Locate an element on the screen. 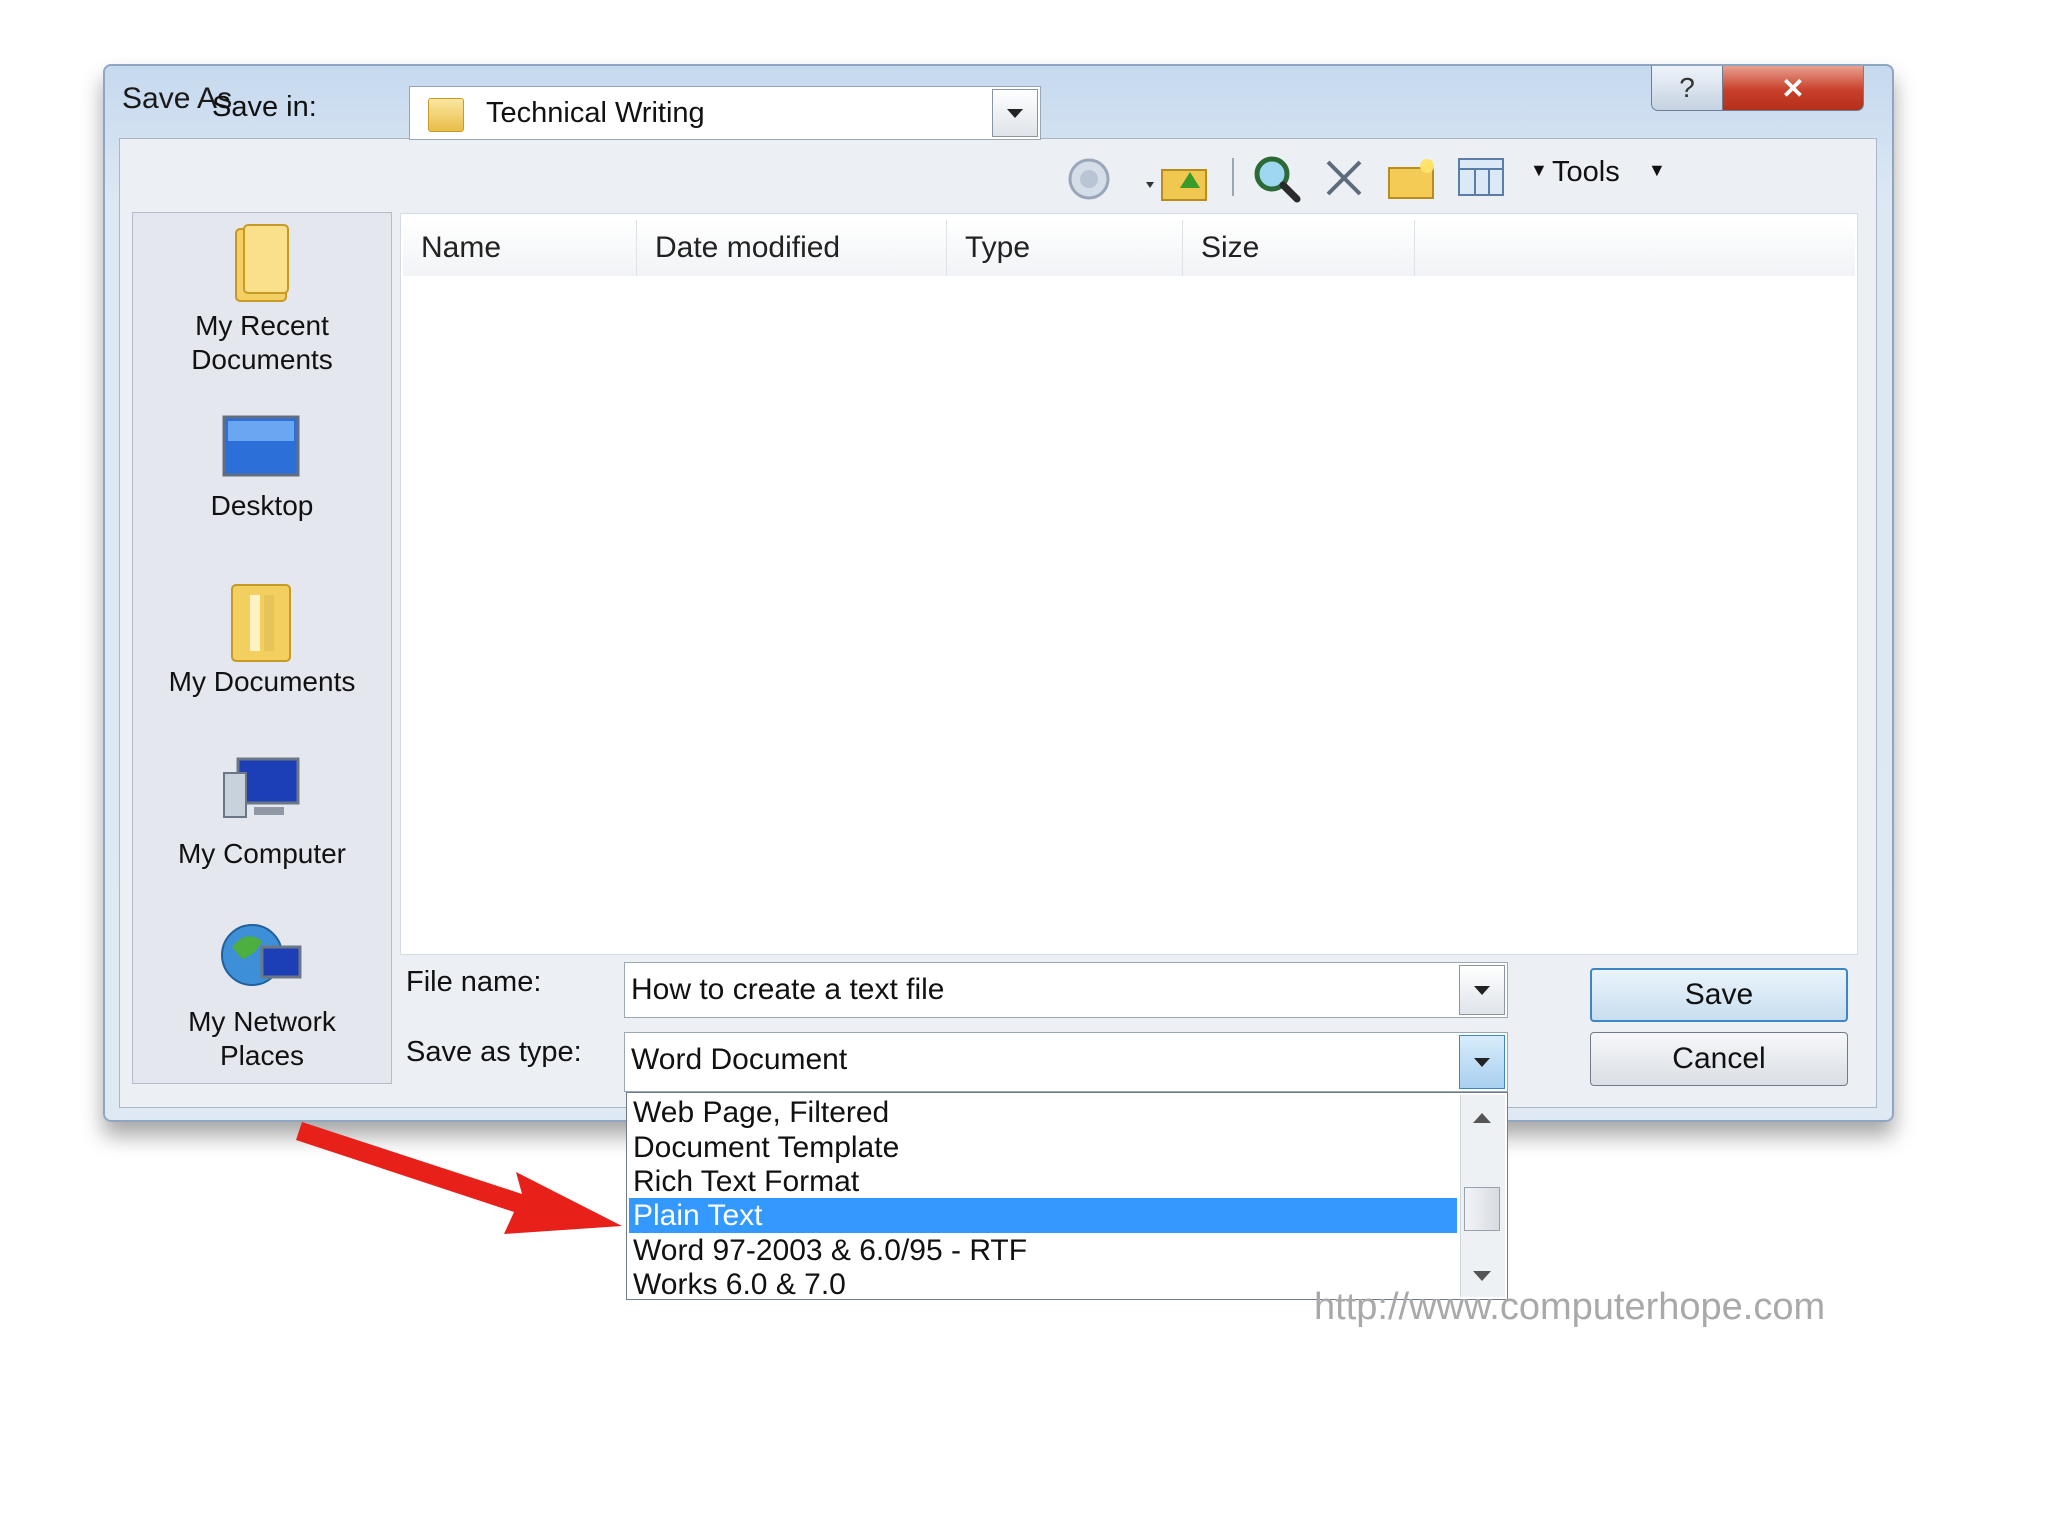 The image size is (2048, 1536). place-my-computer: My Computer is located at coordinates (262, 814).